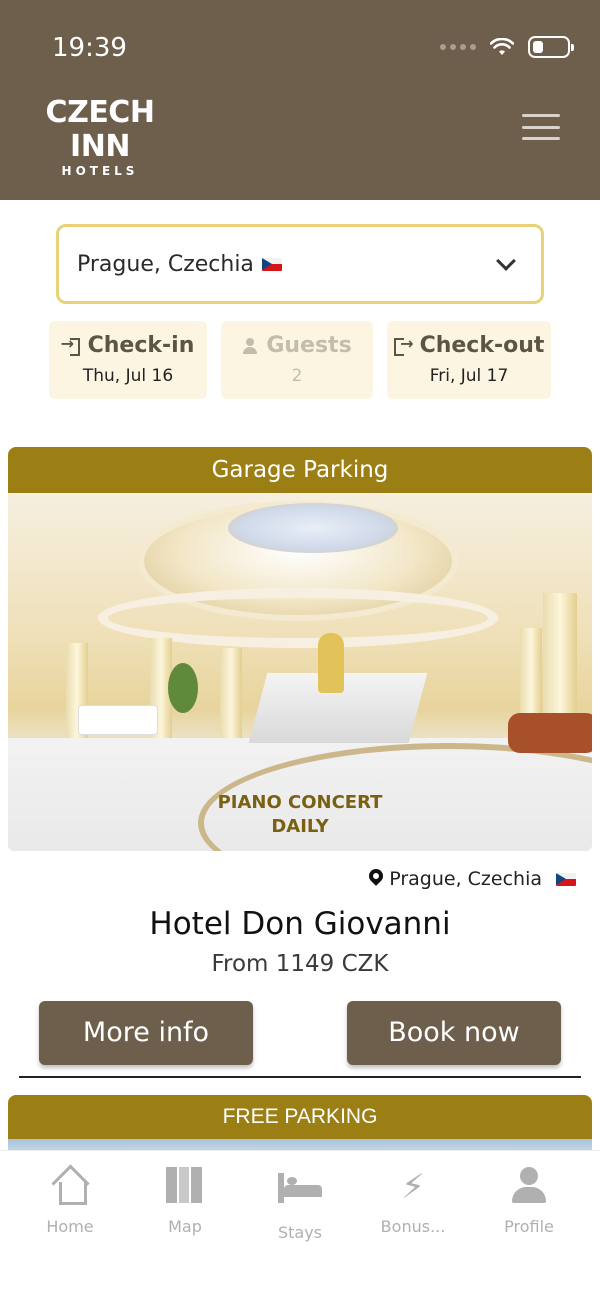 This screenshot has height=1299, width=600. What do you see at coordinates (70, 345) in the screenshot?
I see `login-icon` at bounding box center [70, 345].